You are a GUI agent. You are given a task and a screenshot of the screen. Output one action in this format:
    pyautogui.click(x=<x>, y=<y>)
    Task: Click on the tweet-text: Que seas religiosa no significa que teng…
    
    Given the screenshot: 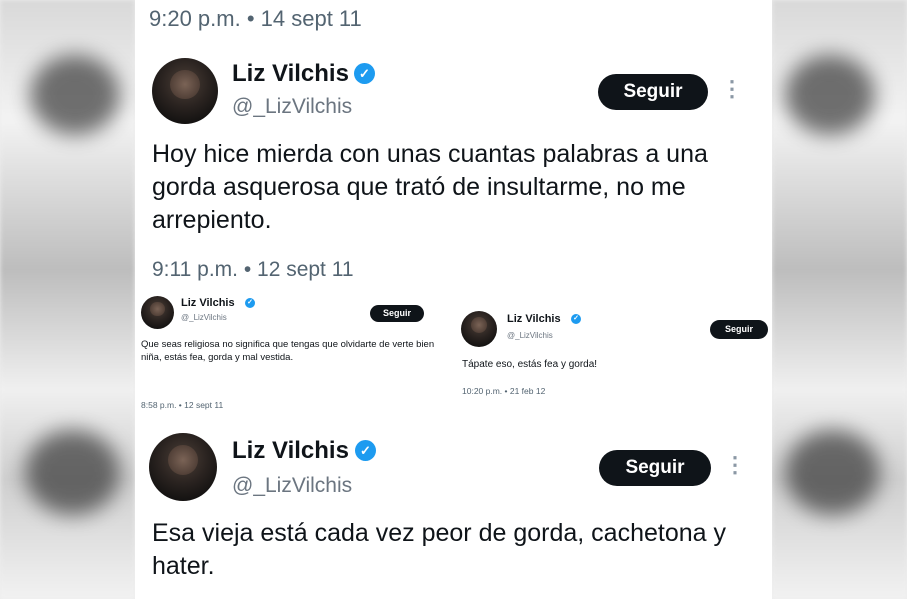 What is the action you would take?
    pyautogui.click(x=288, y=351)
    